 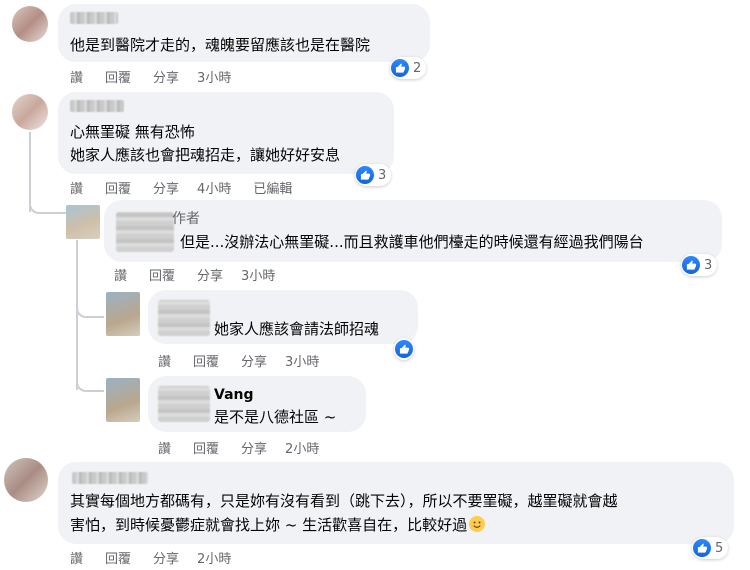 What do you see at coordinates (719, 548) in the screenshot?
I see `reaction-number: 5` at bounding box center [719, 548].